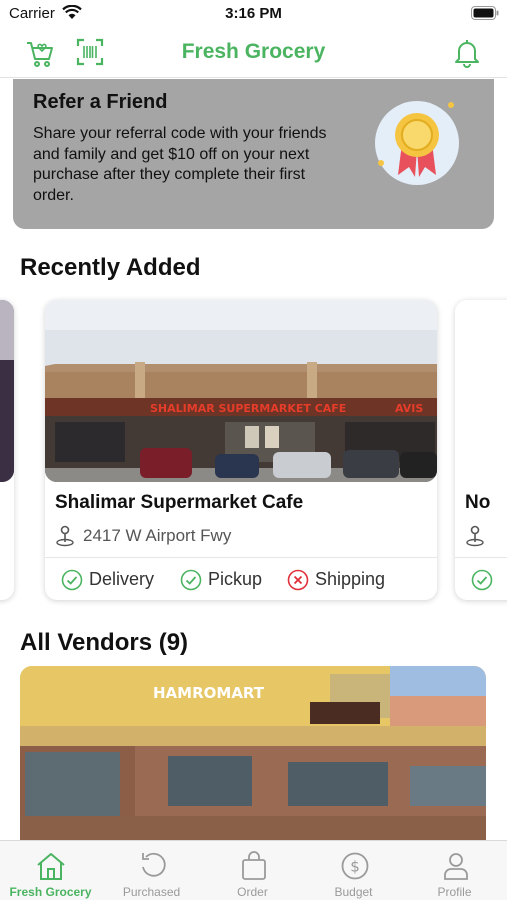  What do you see at coordinates (235, 579) in the screenshot?
I see `tag-label: Pickup` at bounding box center [235, 579].